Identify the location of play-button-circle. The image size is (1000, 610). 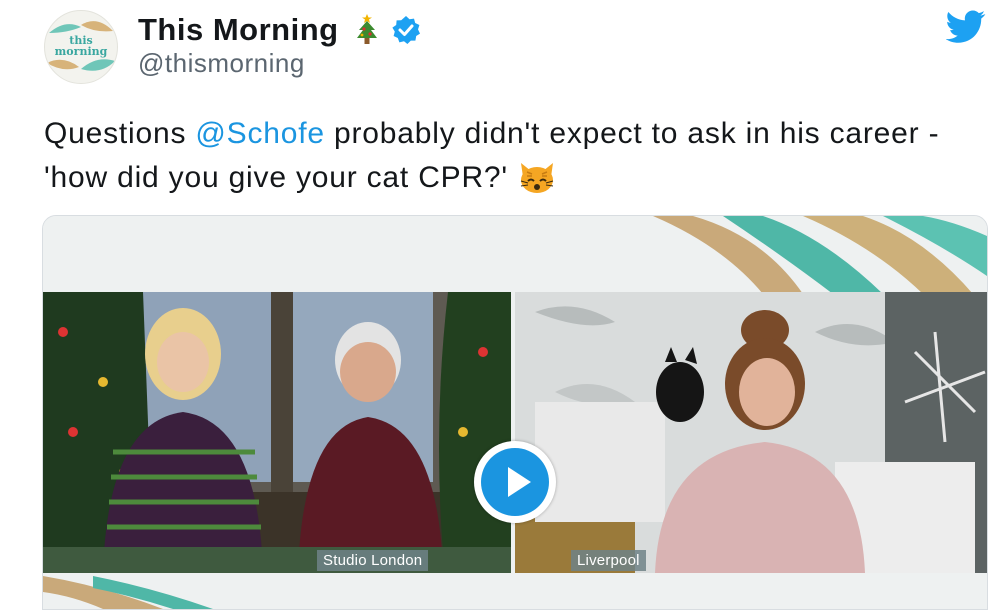
(515, 482).